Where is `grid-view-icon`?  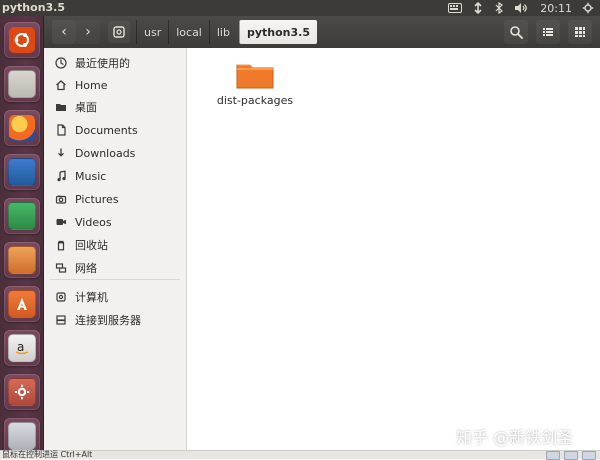 grid-view-icon is located at coordinates (580, 32).